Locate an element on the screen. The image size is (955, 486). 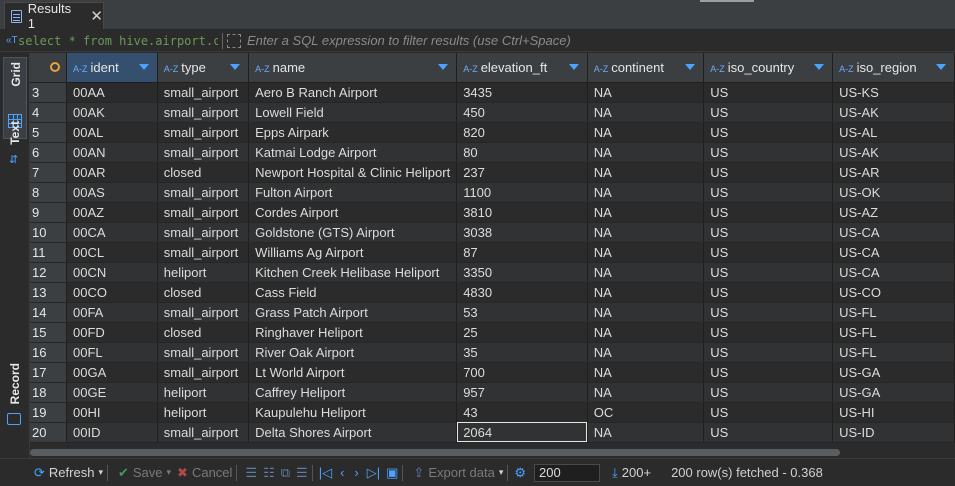
previous-page-icon: ‹ is located at coordinates (342, 472).